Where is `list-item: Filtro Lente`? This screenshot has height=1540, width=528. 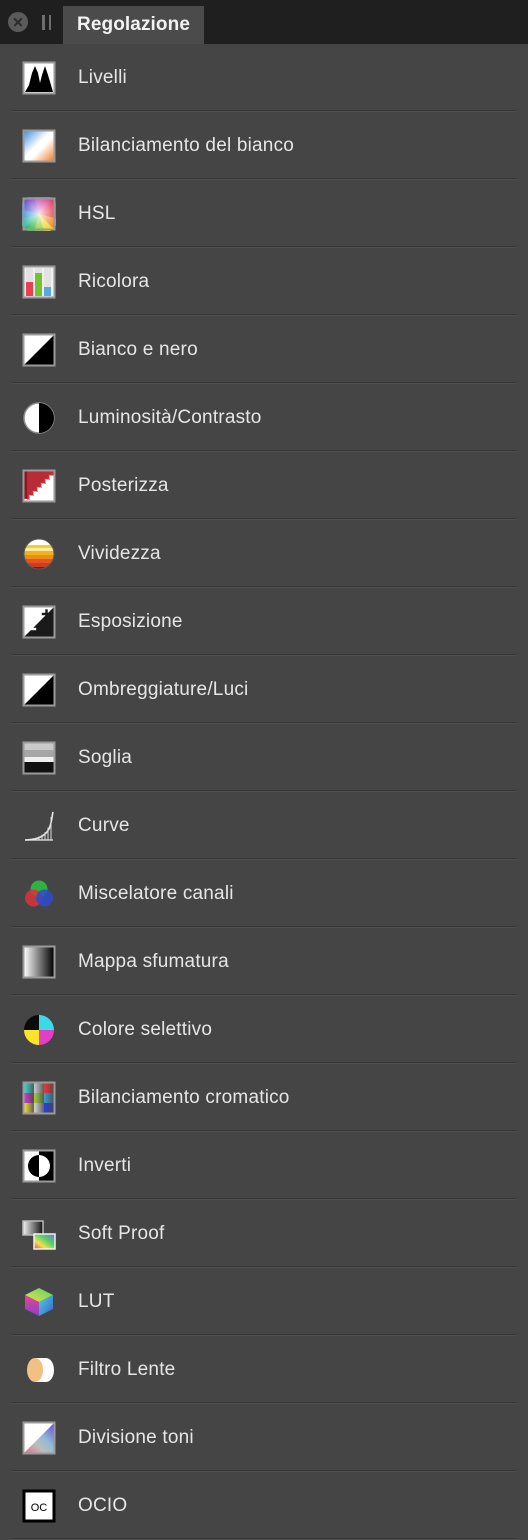 list-item: Filtro Lente is located at coordinates (264, 1370).